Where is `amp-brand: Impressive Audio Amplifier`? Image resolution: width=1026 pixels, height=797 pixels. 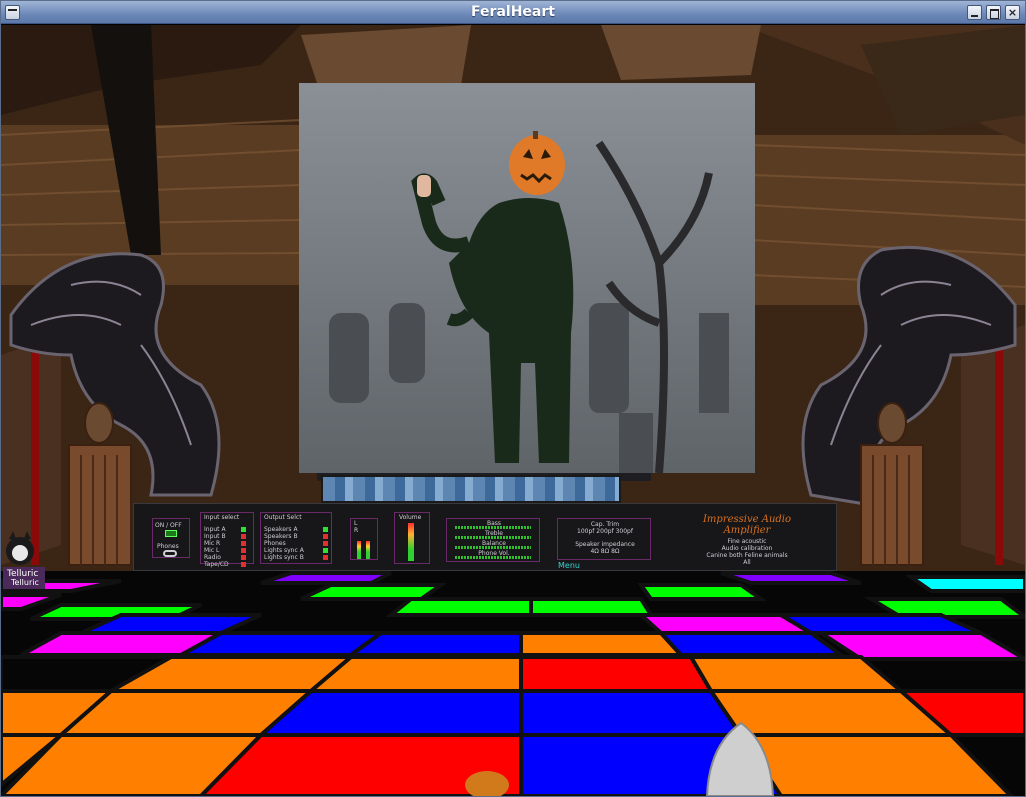
amp-brand: Impressive Audio Amplifier is located at coordinates (747, 525).